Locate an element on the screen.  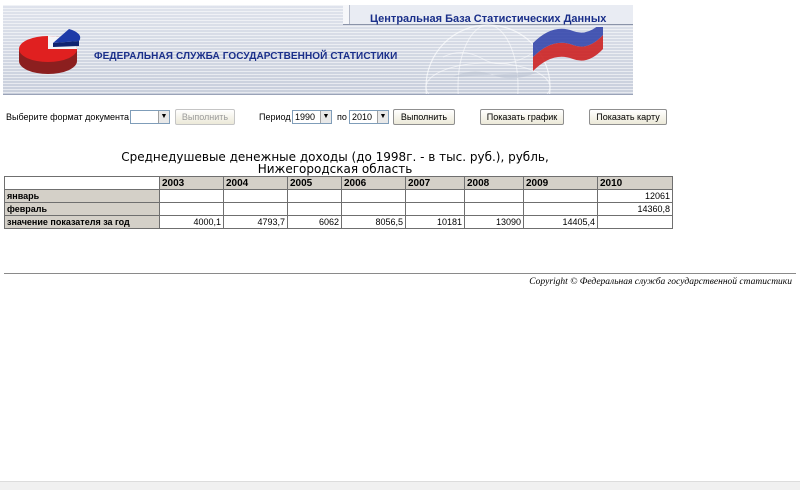
table-row: февраль 14360,8 is located at coordinates (338, 209).